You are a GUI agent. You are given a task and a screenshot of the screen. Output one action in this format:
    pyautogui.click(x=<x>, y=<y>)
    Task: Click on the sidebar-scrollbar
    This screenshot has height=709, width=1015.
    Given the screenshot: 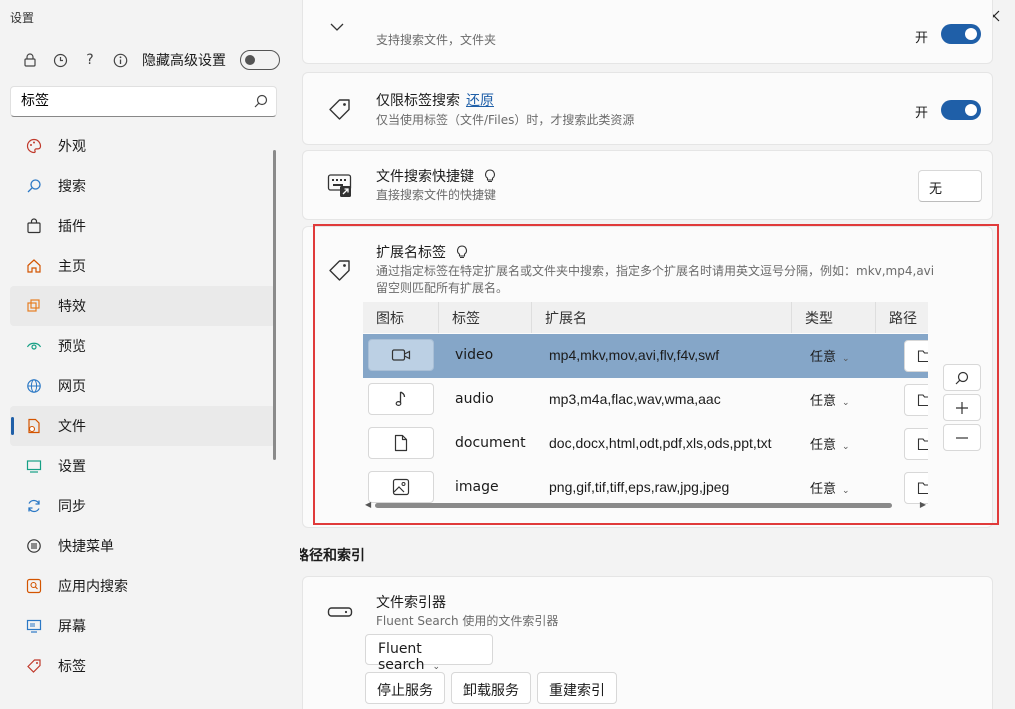 What is the action you would take?
    pyautogui.click(x=274, y=305)
    